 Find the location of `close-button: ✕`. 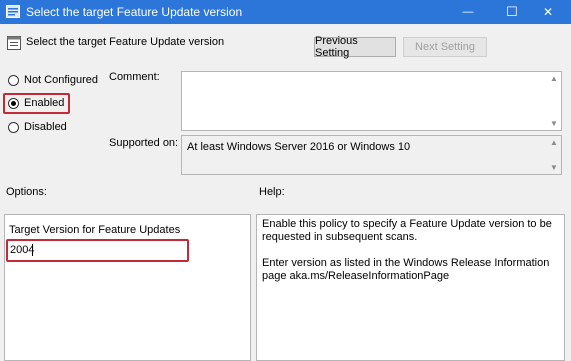

close-button: ✕ is located at coordinates (548, 12).